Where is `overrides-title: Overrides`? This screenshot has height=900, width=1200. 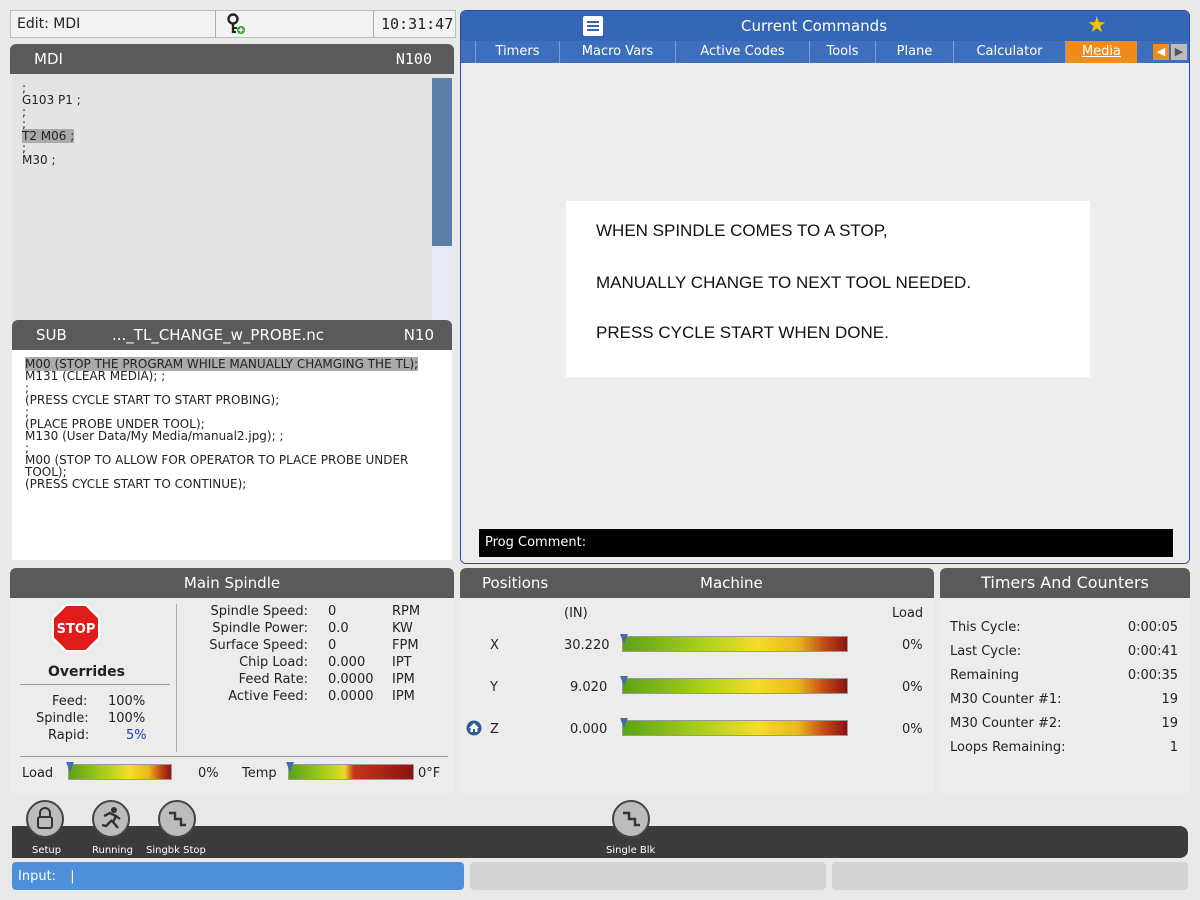 overrides-title: Overrides is located at coordinates (86, 672).